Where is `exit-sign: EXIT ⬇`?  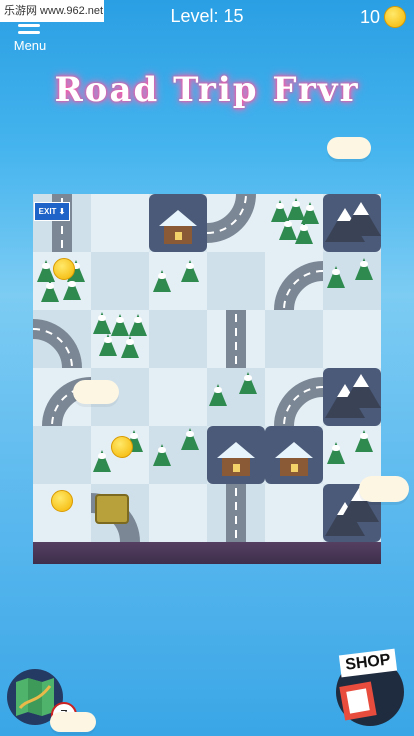
exit-sign: EXIT ⬇ is located at coordinates (52, 211).